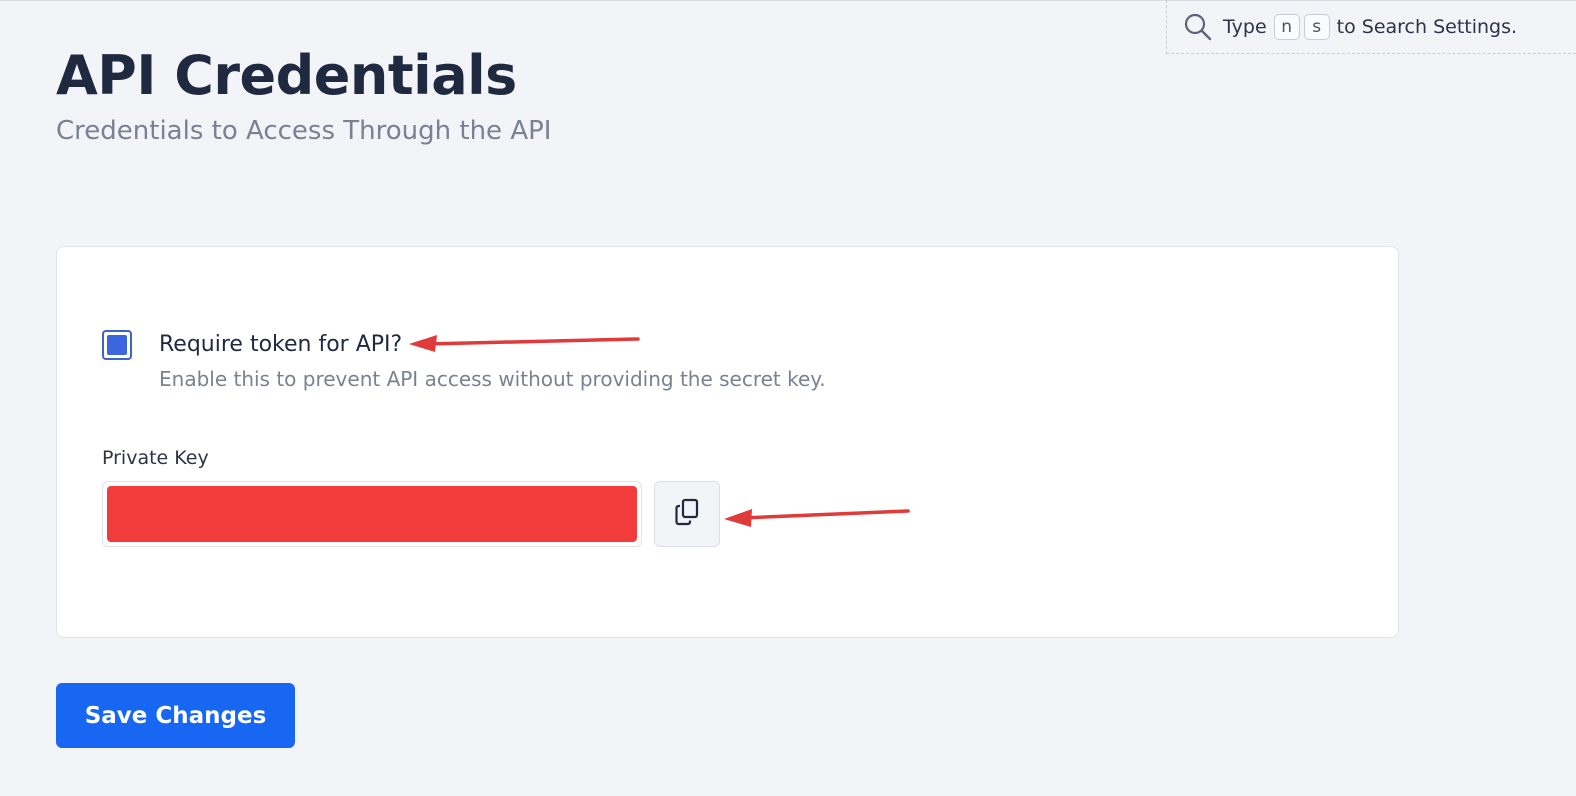  I want to click on shortcut-key-s: s, so click(1316, 26).